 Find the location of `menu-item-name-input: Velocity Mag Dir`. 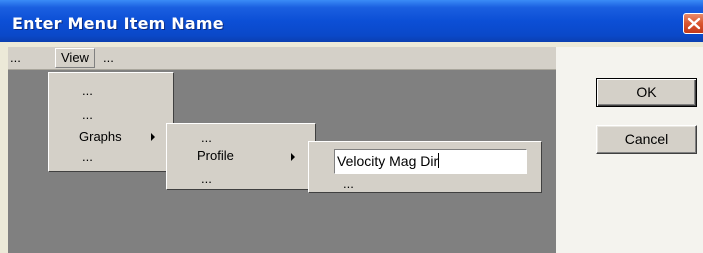

menu-item-name-input: Velocity Mag Dir is located at coordinates (430, 161).